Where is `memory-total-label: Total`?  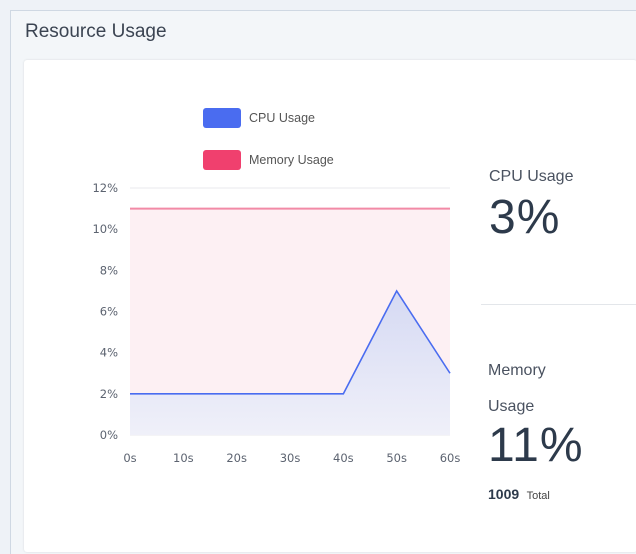 memory-total-label: Total is located at coordinates (538, 496).